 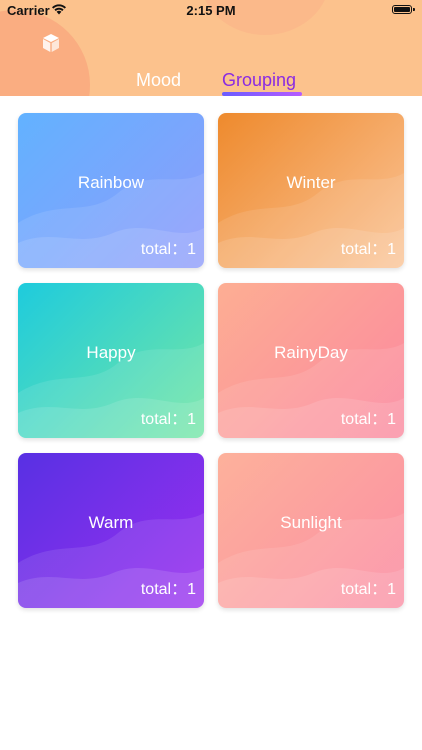 I want to click on header: Carrier 2:15 PM Mood Grouping, so click(x=211, y=48).